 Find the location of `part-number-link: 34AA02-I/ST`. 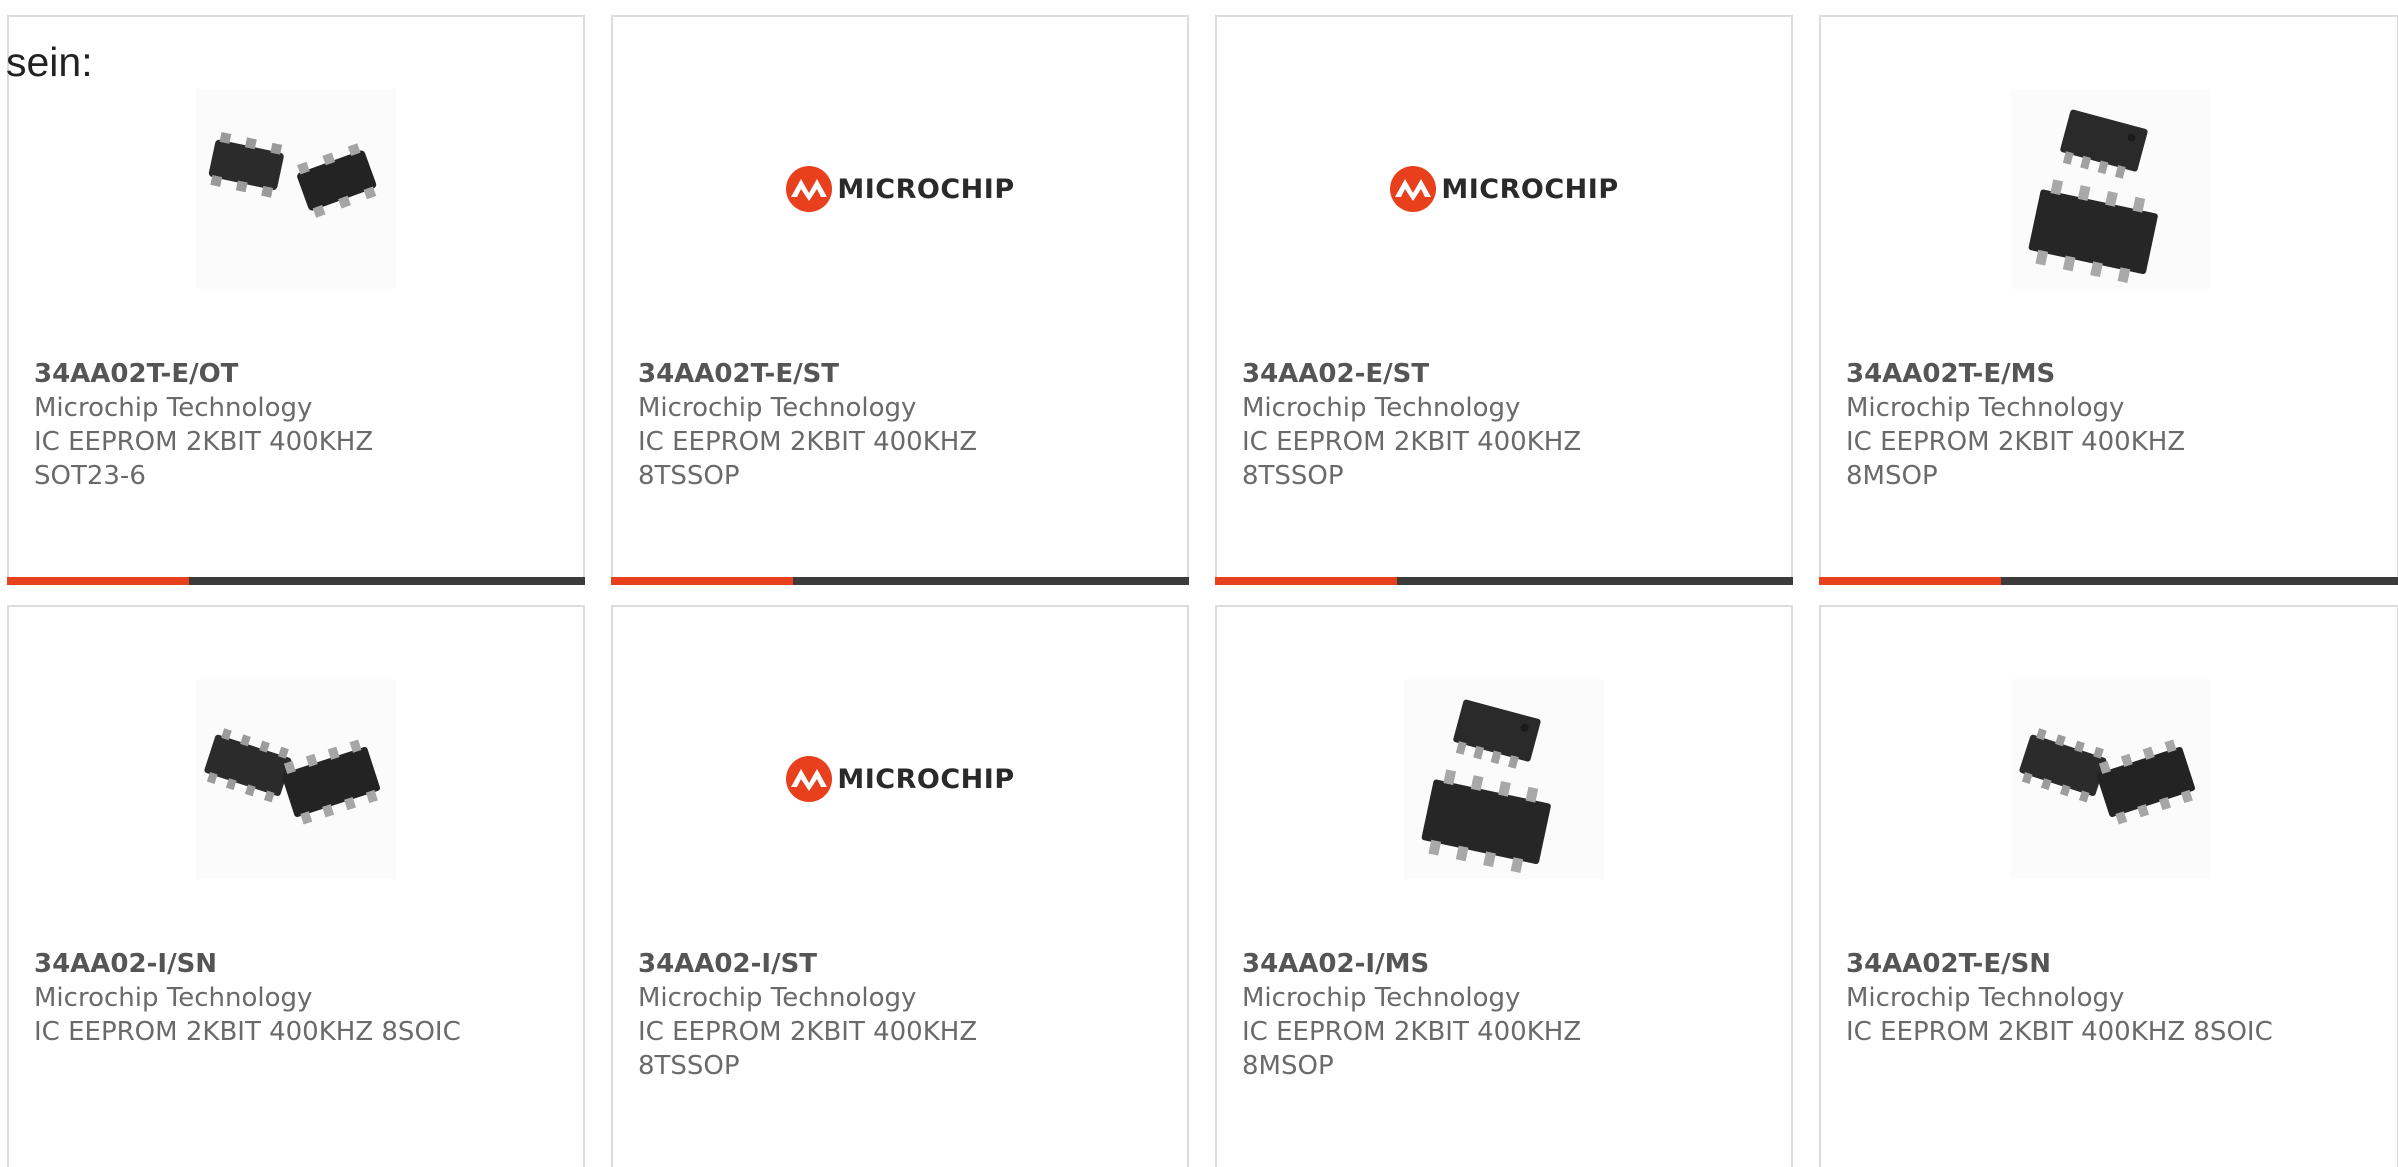

part-number-link: 34AA02-I/ST is located at coordinates (902, 964).